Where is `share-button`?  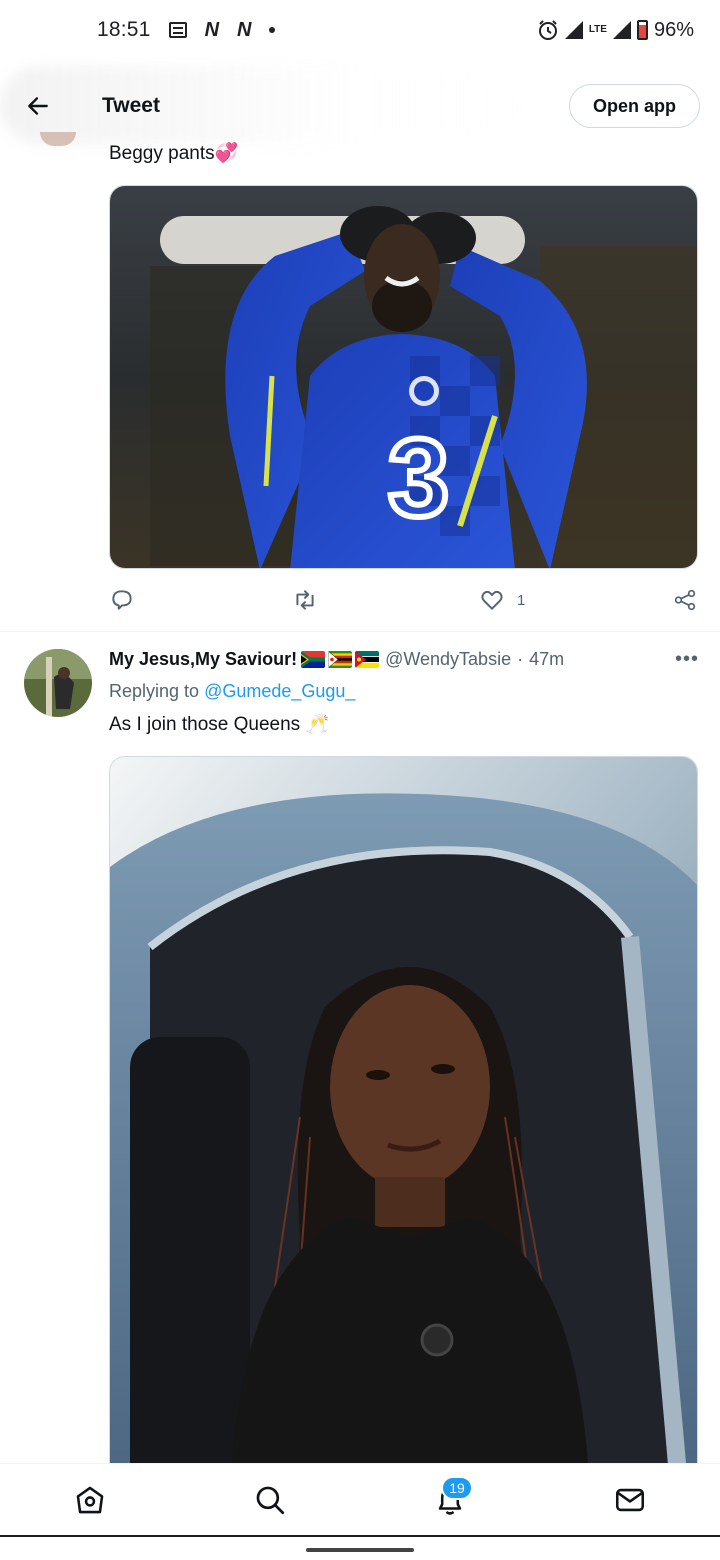
share-button is located at coordinates (685, 600).